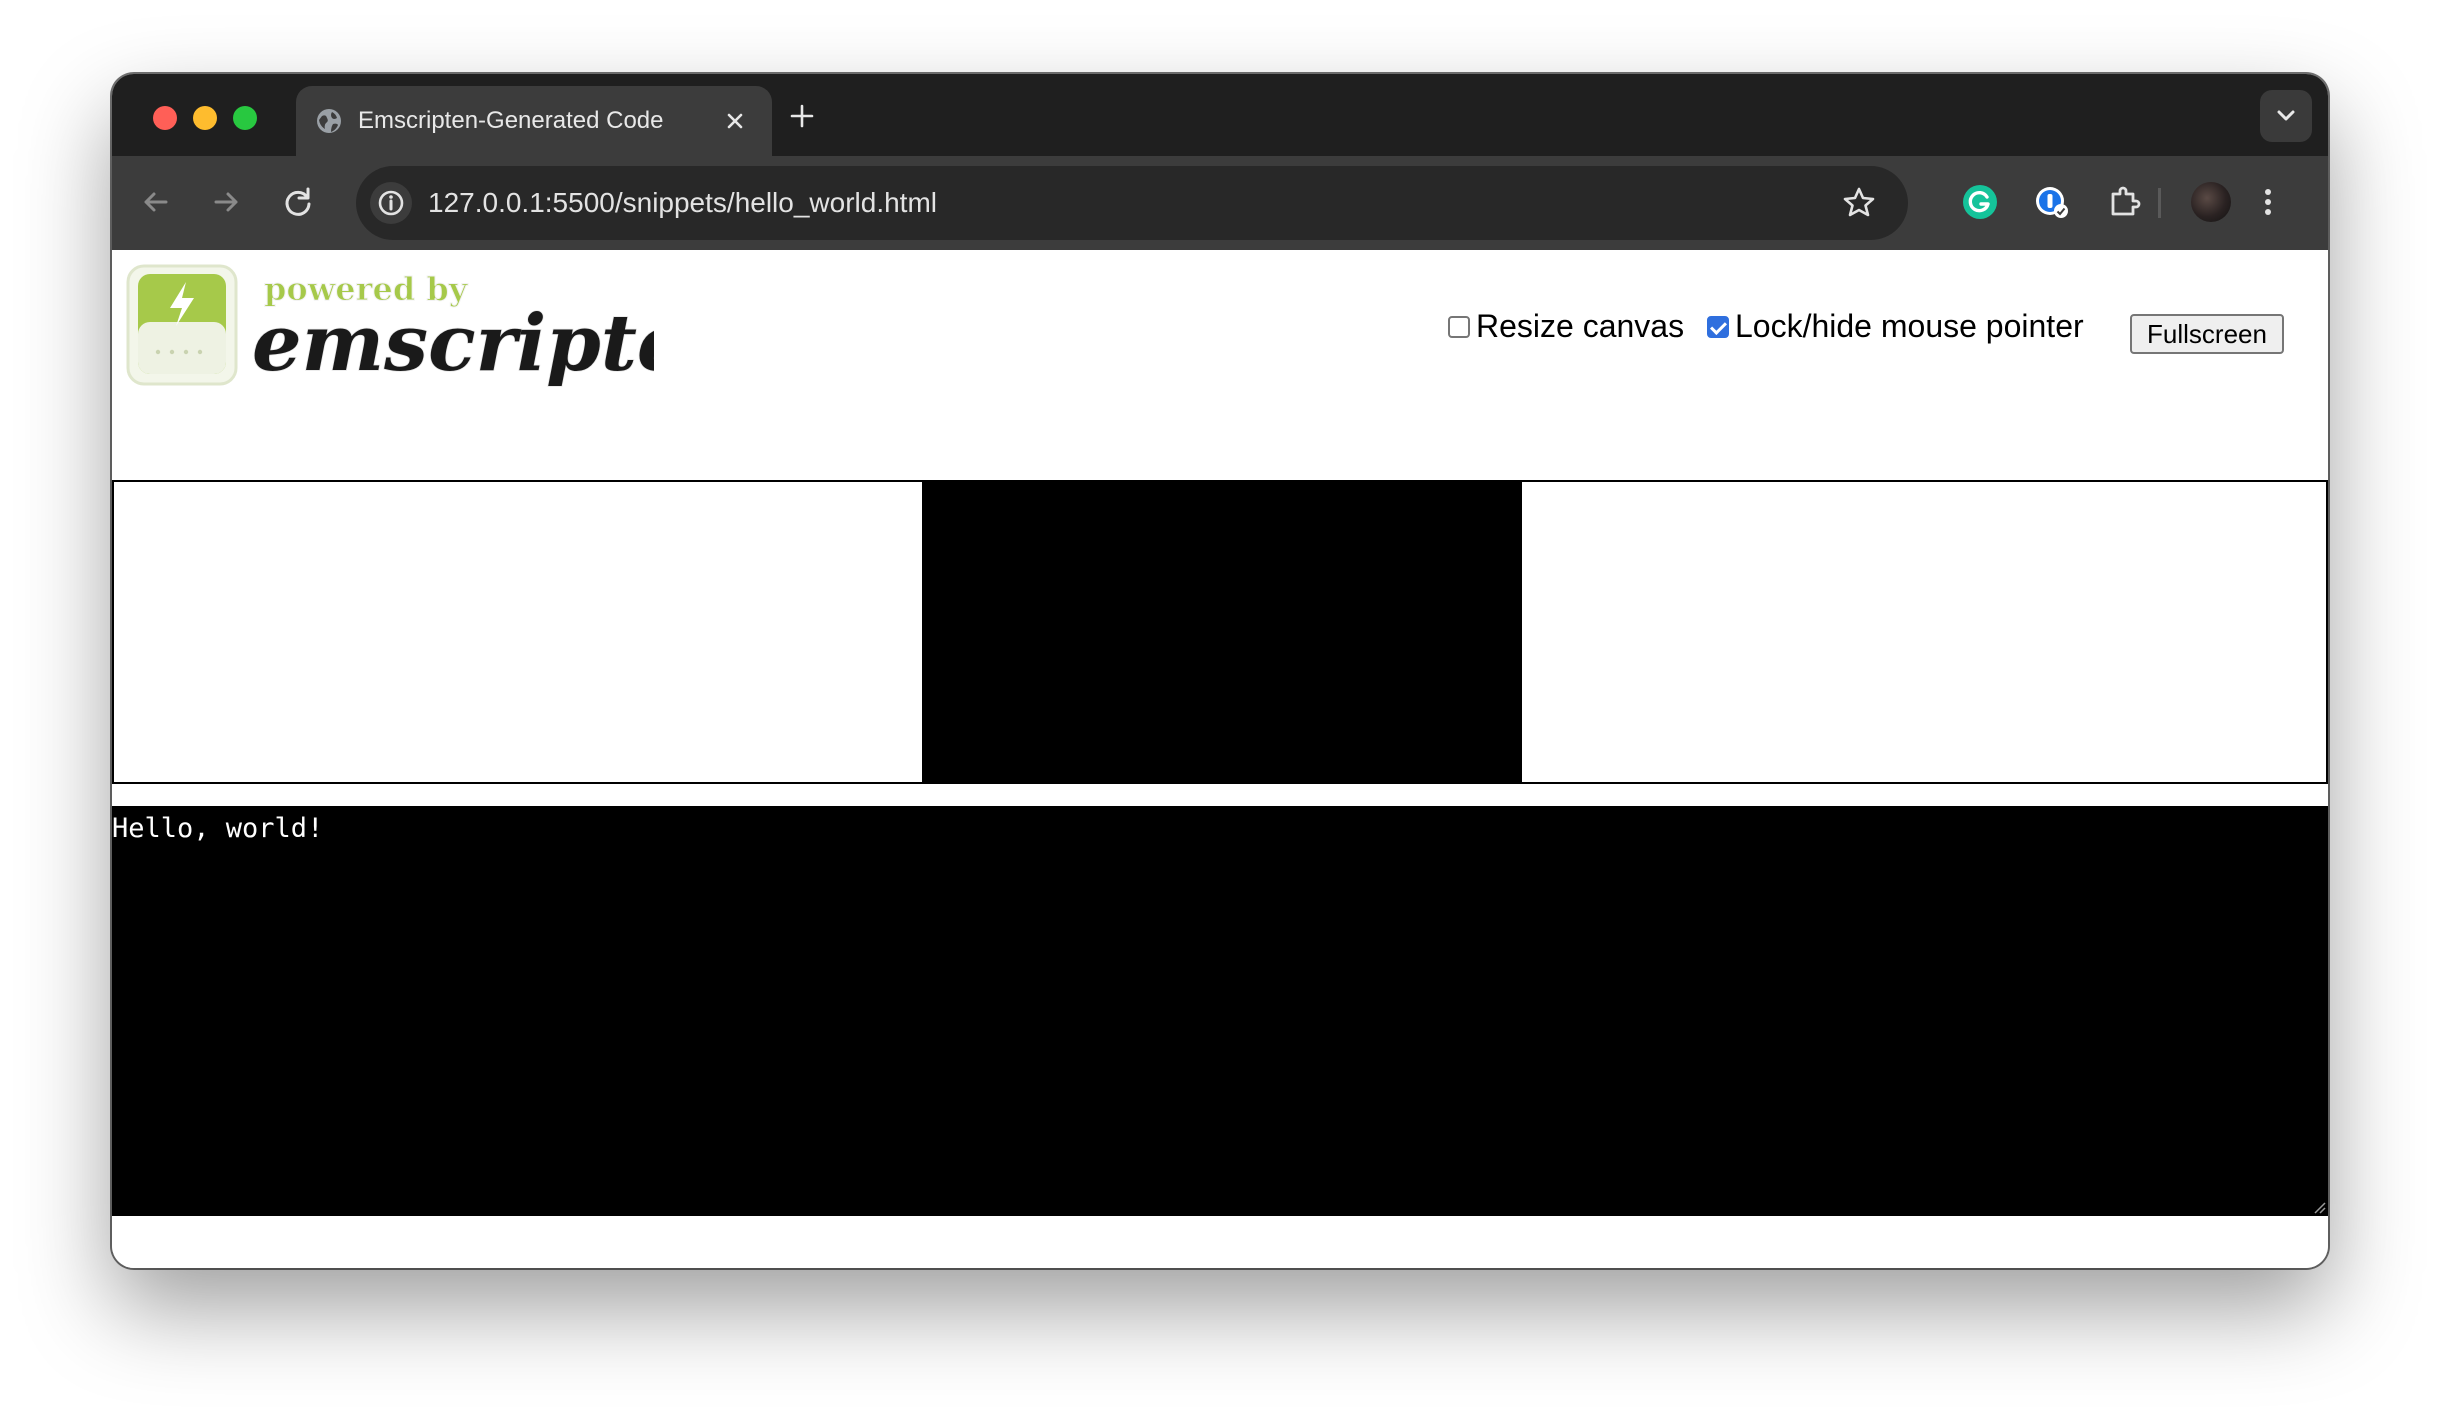 The width and height of the screenshot is (2440, 1416). What do you see at coordinates (735, 121) in the screenshot?
I see `close-tab-icon` at bounding box center [735, 121].